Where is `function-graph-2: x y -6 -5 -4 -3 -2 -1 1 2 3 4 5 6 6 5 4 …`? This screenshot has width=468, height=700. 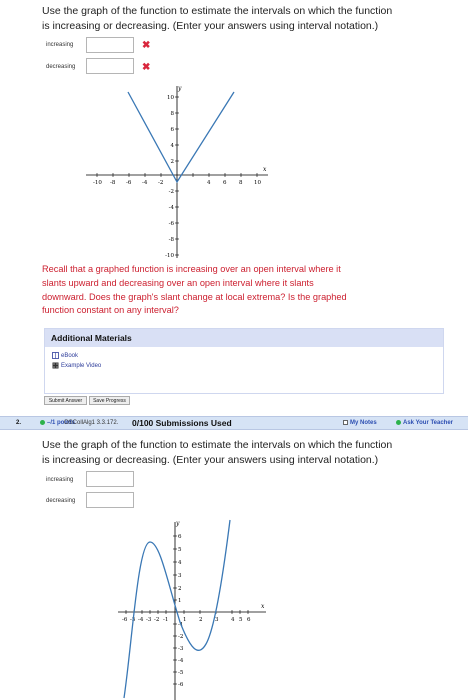 function-graph-2: x y -6 -5 -4 -3 -2 -1 1 2 3 4 5 6 6 5 4 … is located at coordinates (192, 609).